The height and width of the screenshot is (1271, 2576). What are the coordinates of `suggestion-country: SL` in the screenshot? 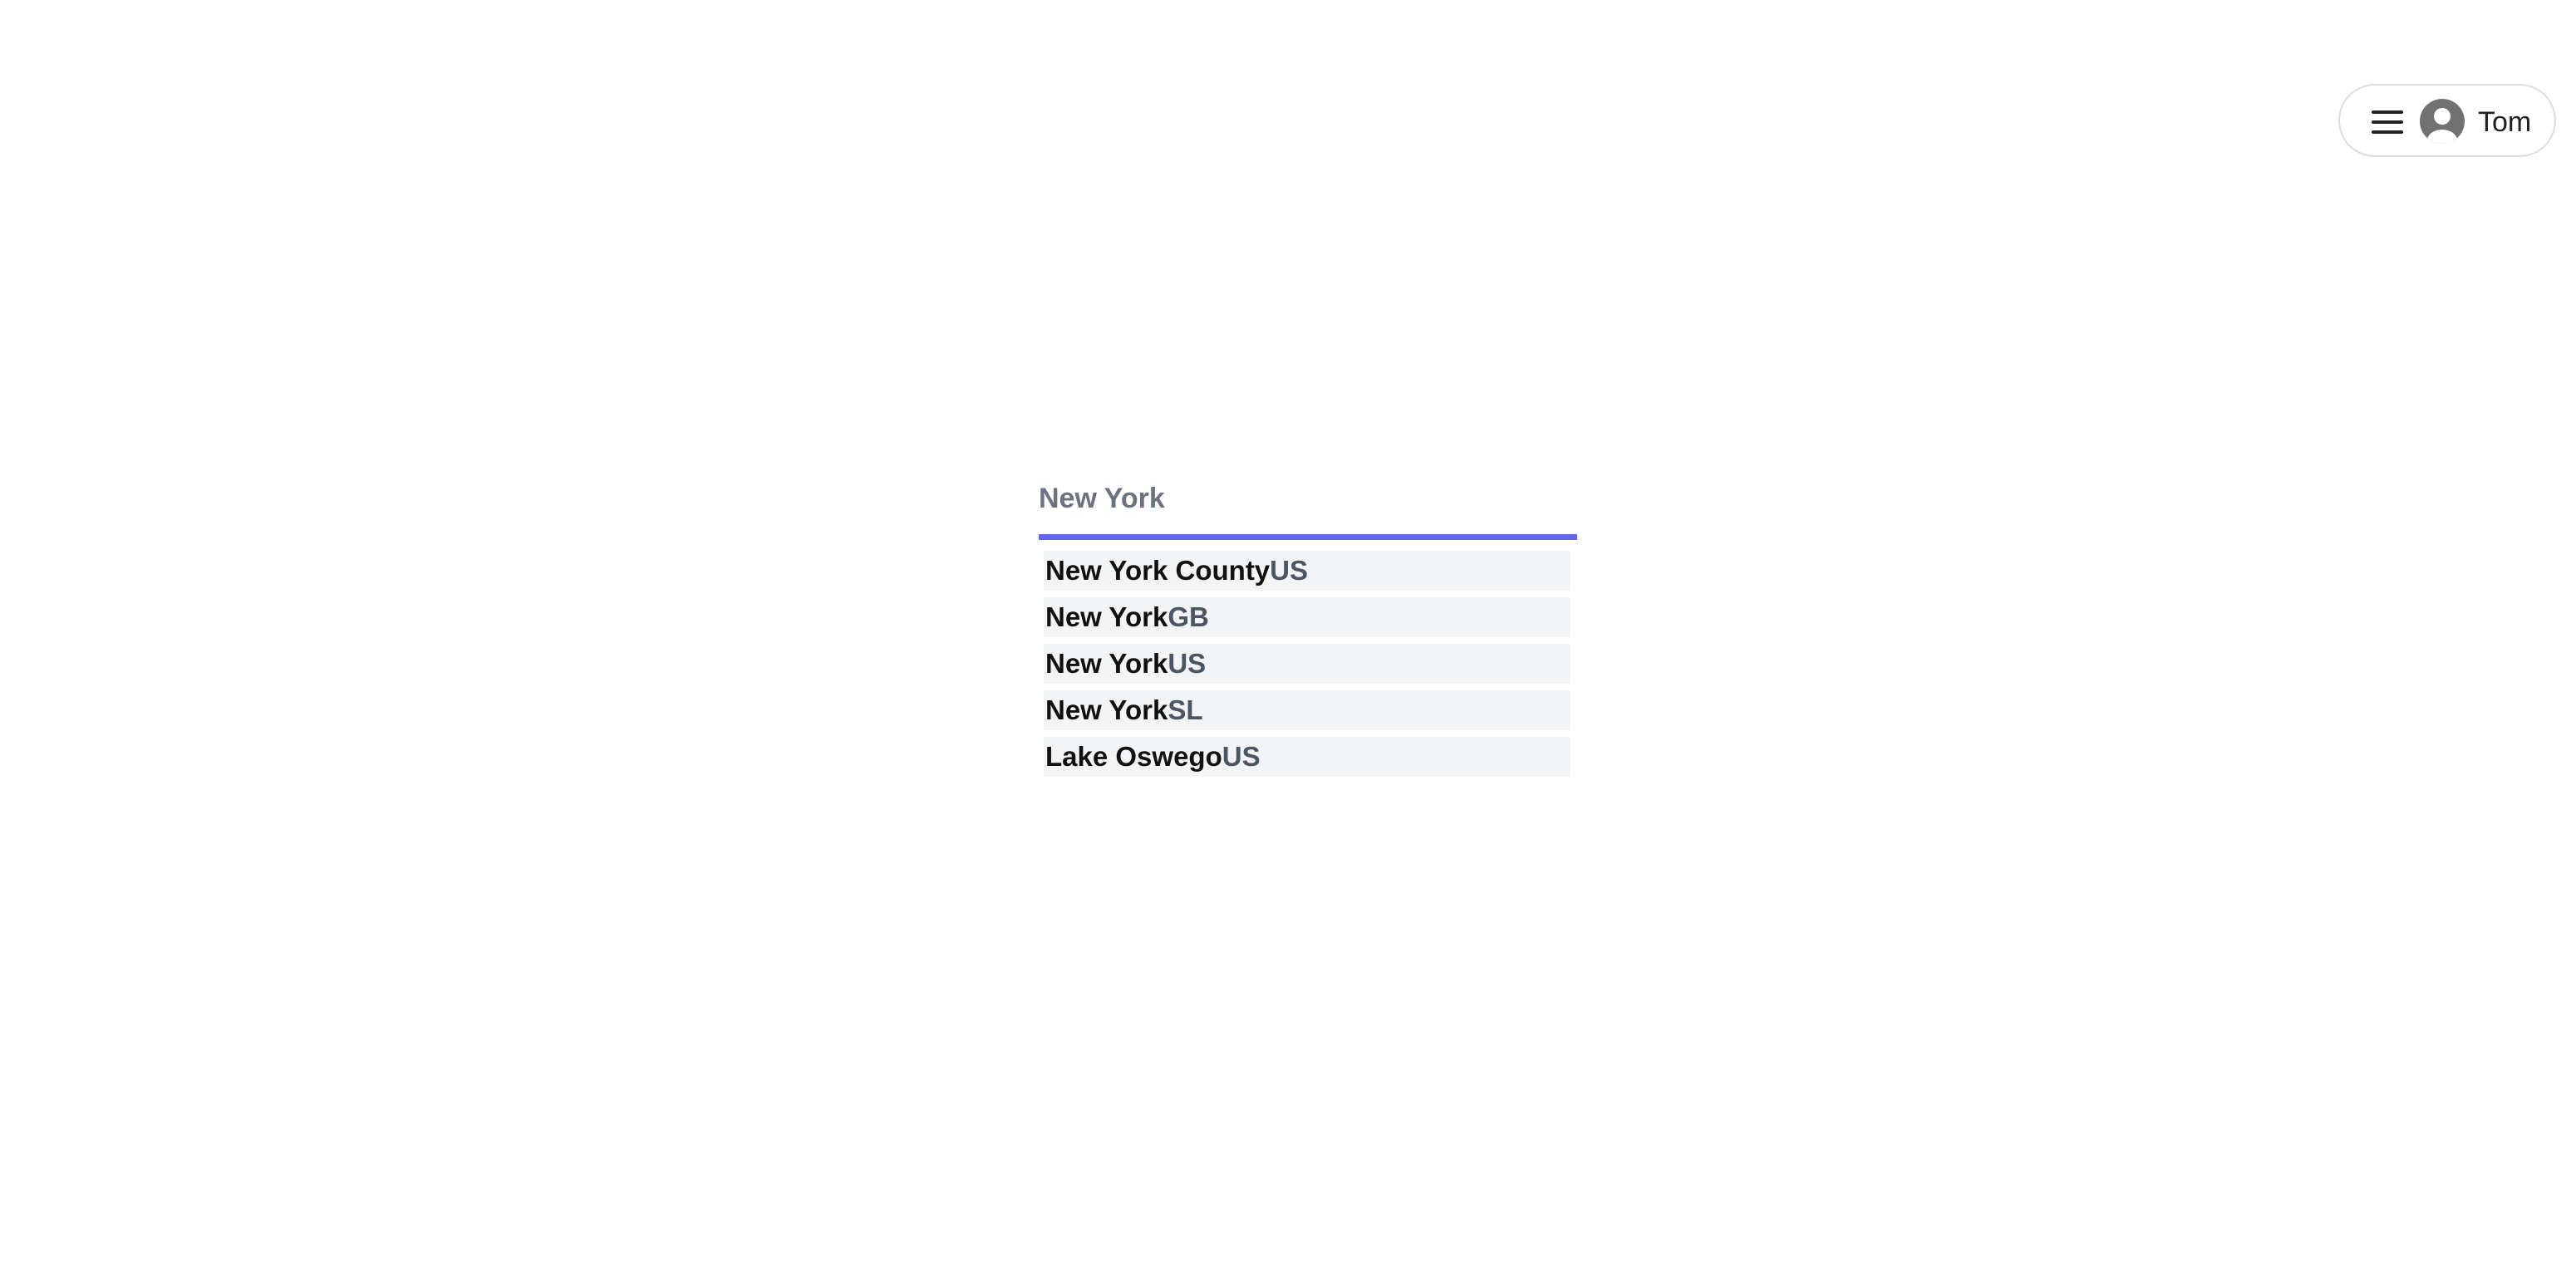 It's located at (1185, 710).